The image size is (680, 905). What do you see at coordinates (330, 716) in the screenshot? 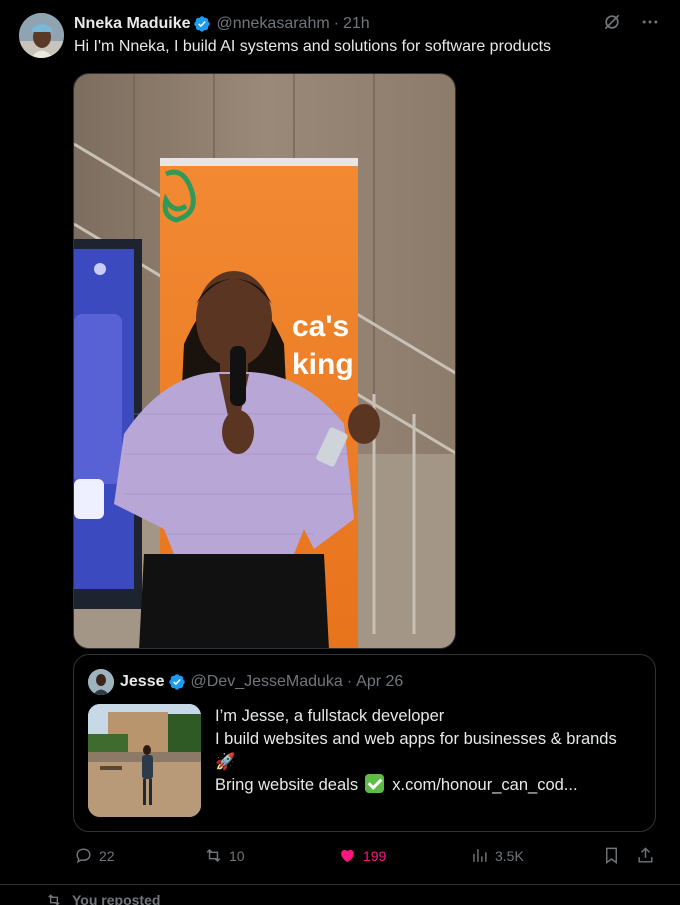
I see `quote-line-1: I’m Jesse, a fullstack developer` at bounding box center [330, 716].